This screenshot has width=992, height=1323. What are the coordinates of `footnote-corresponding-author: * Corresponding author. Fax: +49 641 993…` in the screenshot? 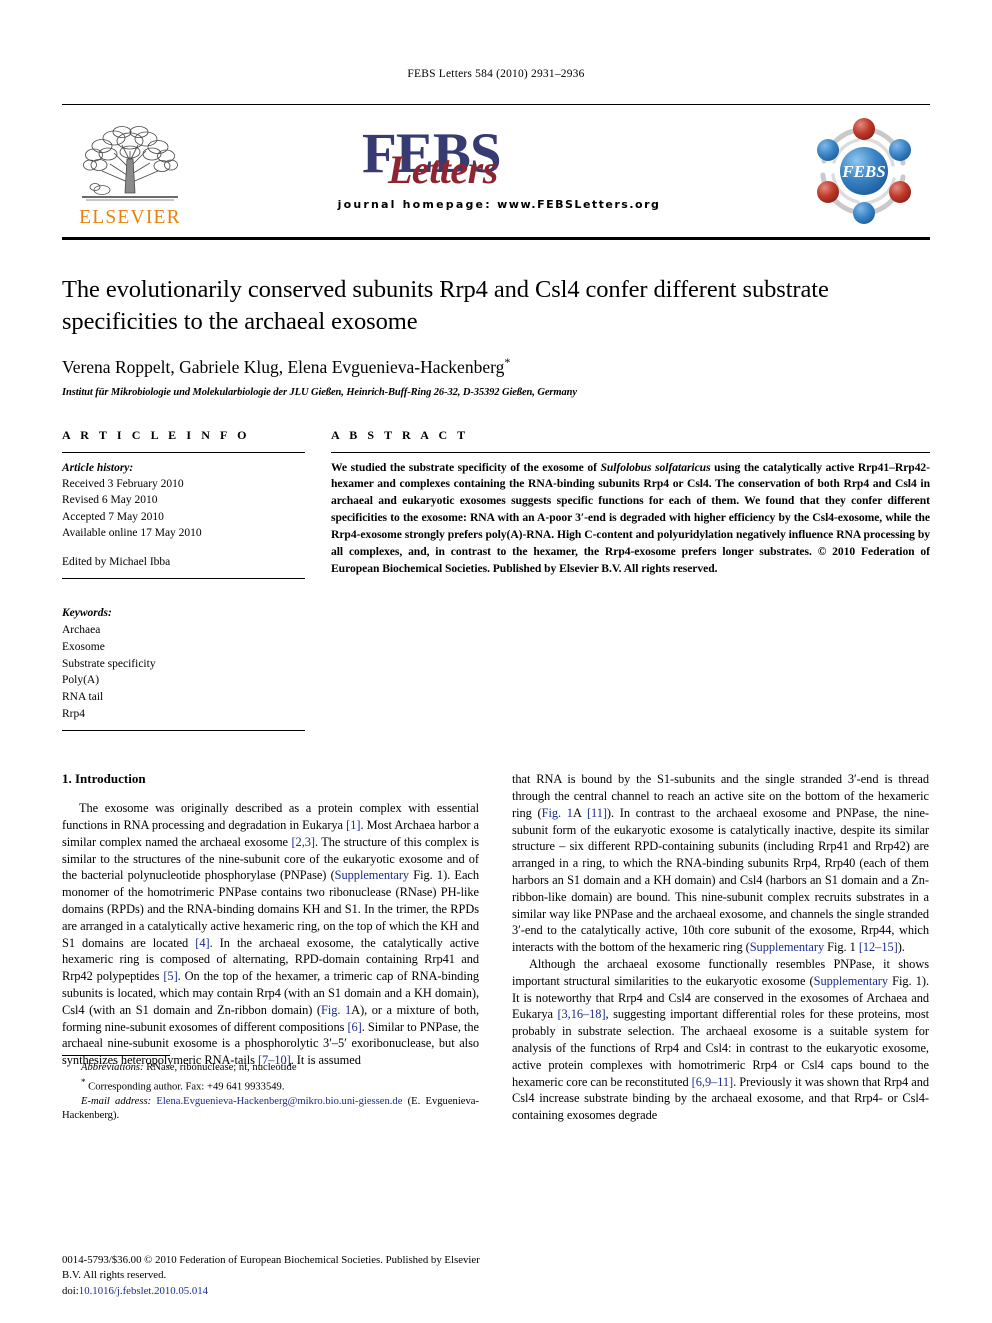 It's located at (270, 1085).